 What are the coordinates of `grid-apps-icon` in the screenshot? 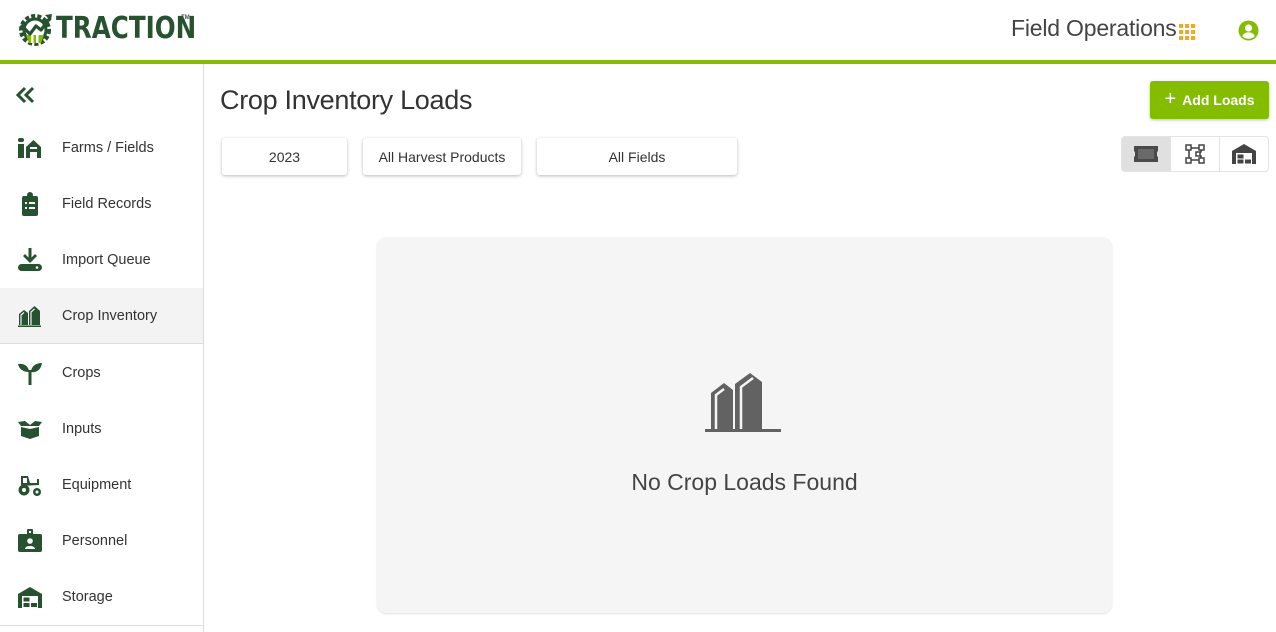 It's located at (1187, 32).